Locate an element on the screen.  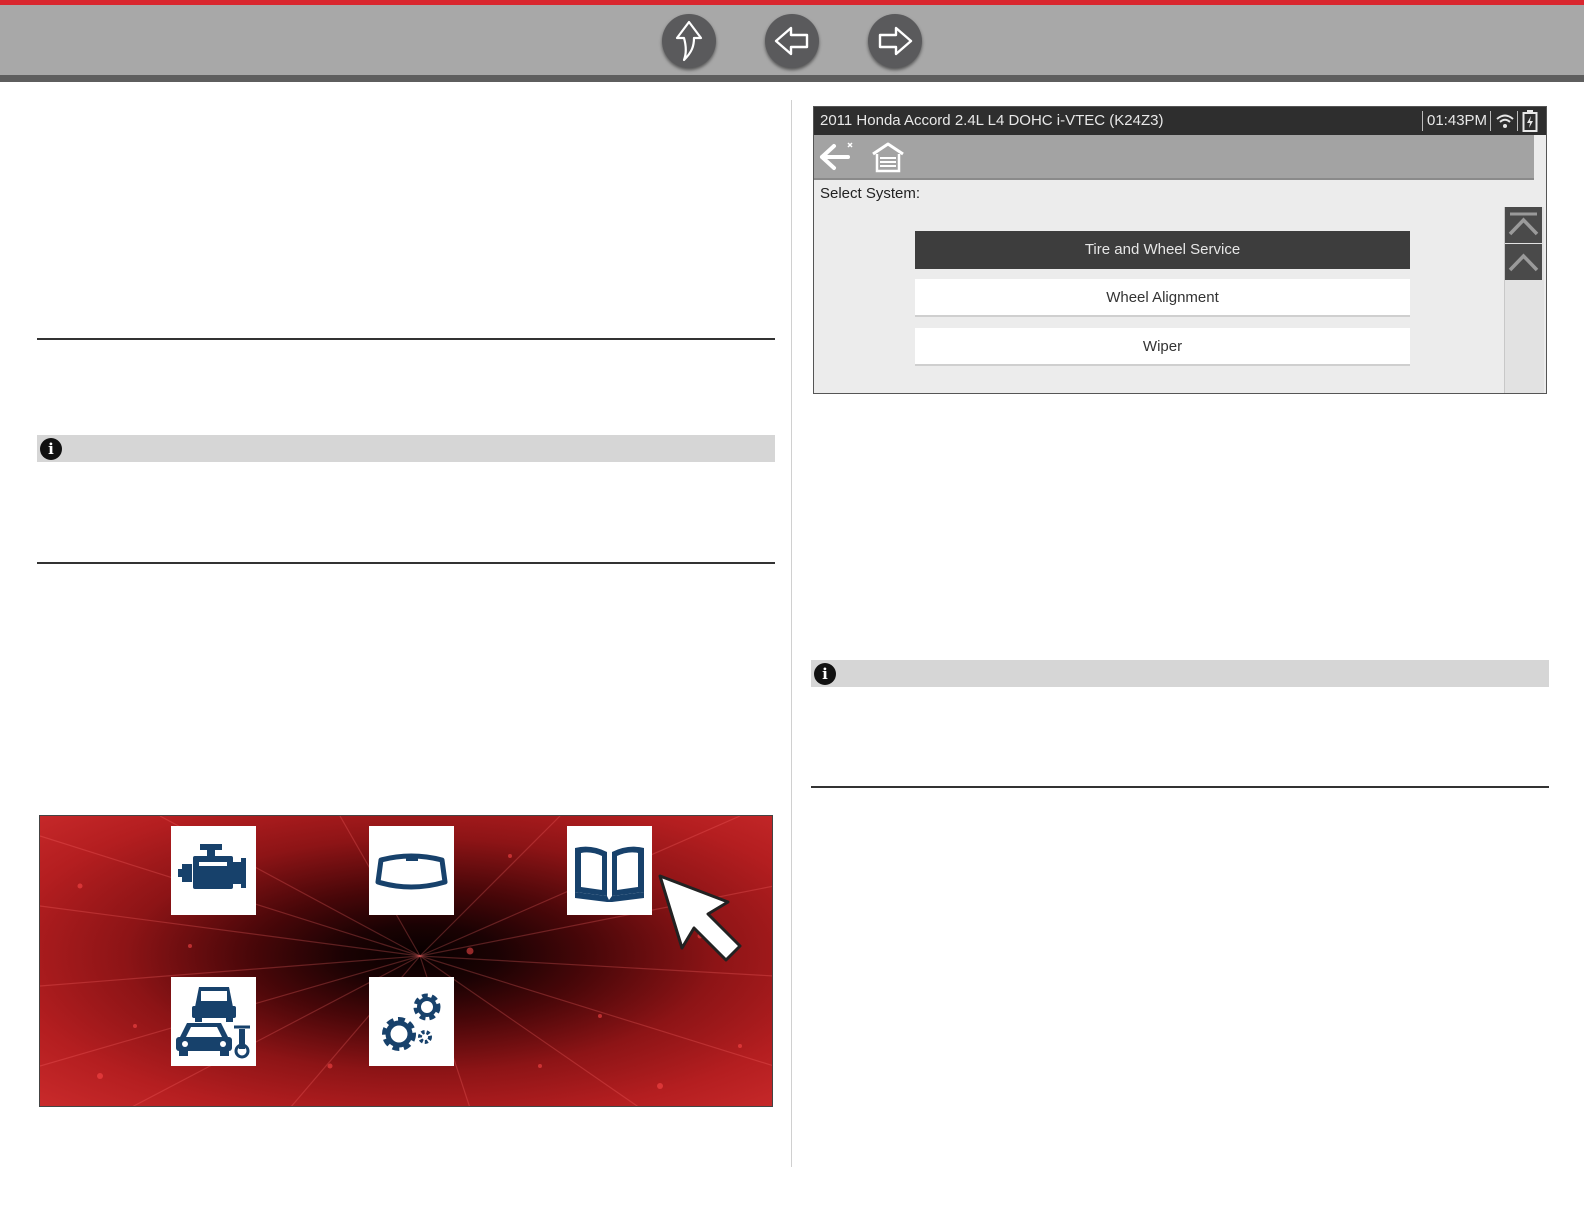
scanner-tile is located at coordinates (213, 870).